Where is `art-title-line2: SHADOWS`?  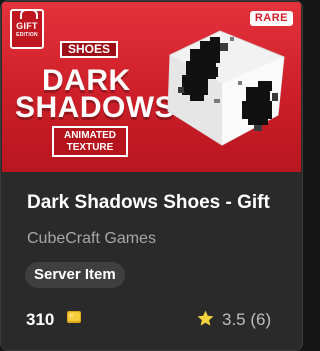
art-title-line2: SHADOWS is located at coordinates (95, 107).